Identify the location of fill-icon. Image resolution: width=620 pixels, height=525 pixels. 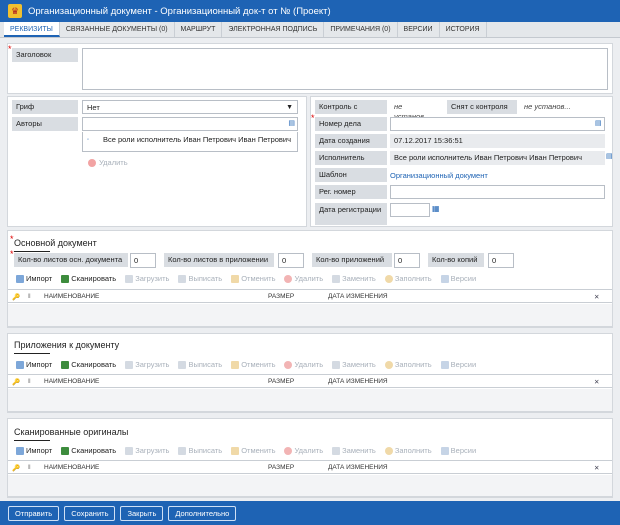
(388, 278).